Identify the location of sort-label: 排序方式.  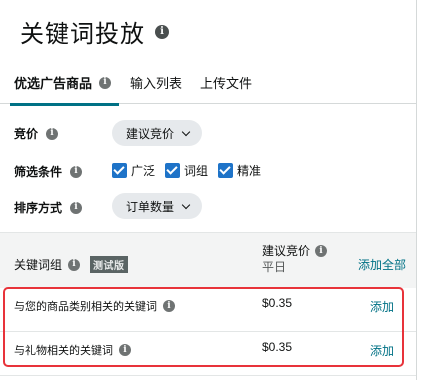
(38, 208).